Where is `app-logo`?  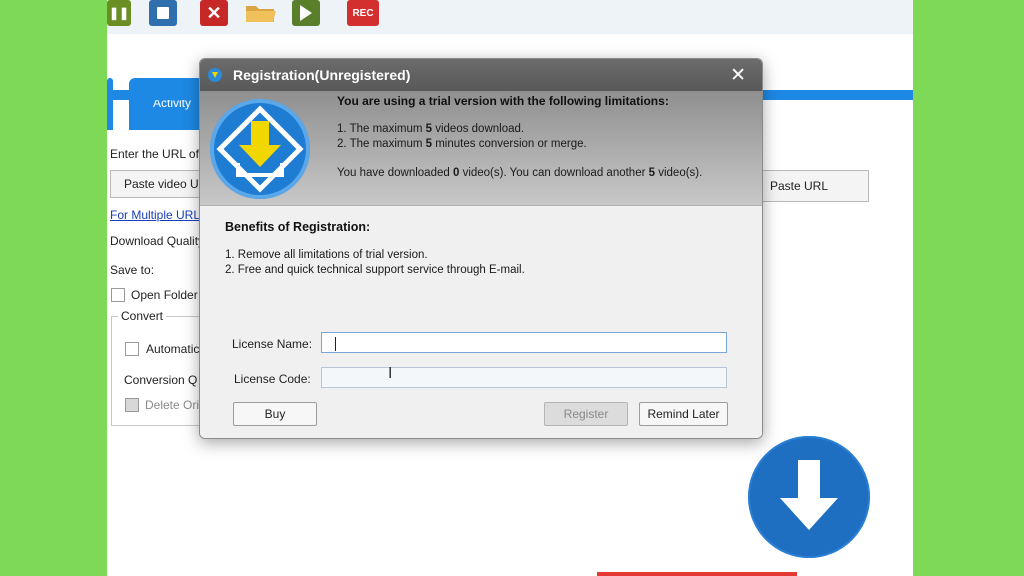 app-logo is located at coordinates (260, 149).